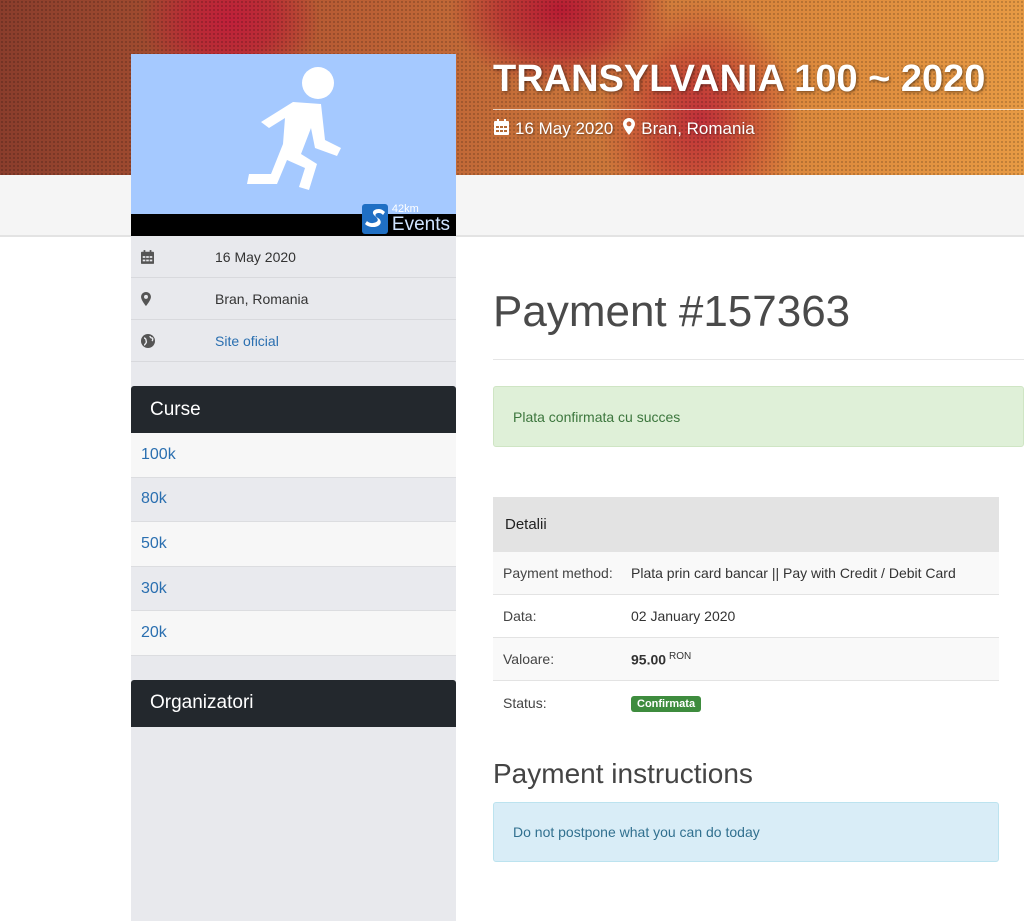 The width and height of the screenshot is (1024, 921). I want to click on amount-value: 95.00, so click(649, 659).